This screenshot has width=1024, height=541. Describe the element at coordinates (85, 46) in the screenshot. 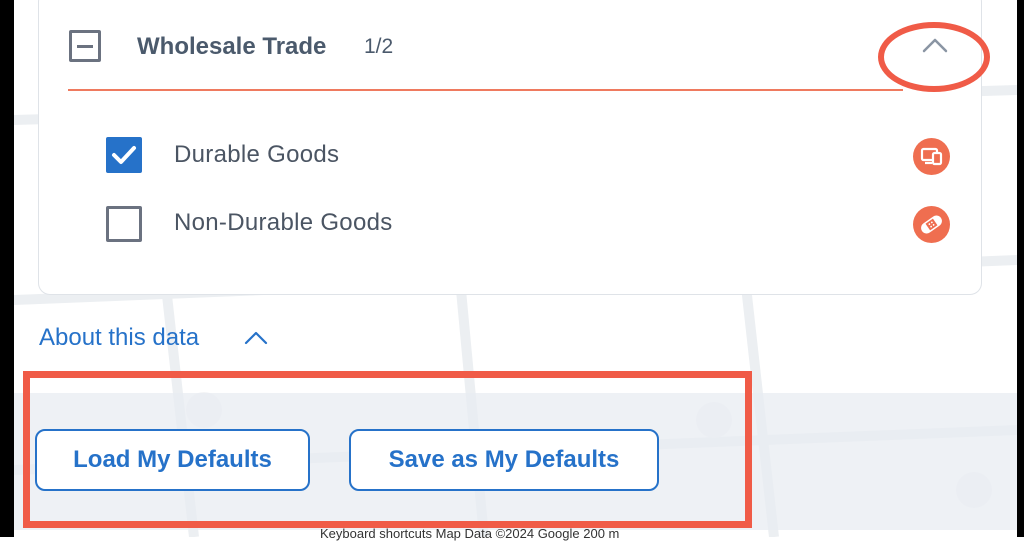

I see `group-partial-checkbox` at that location.